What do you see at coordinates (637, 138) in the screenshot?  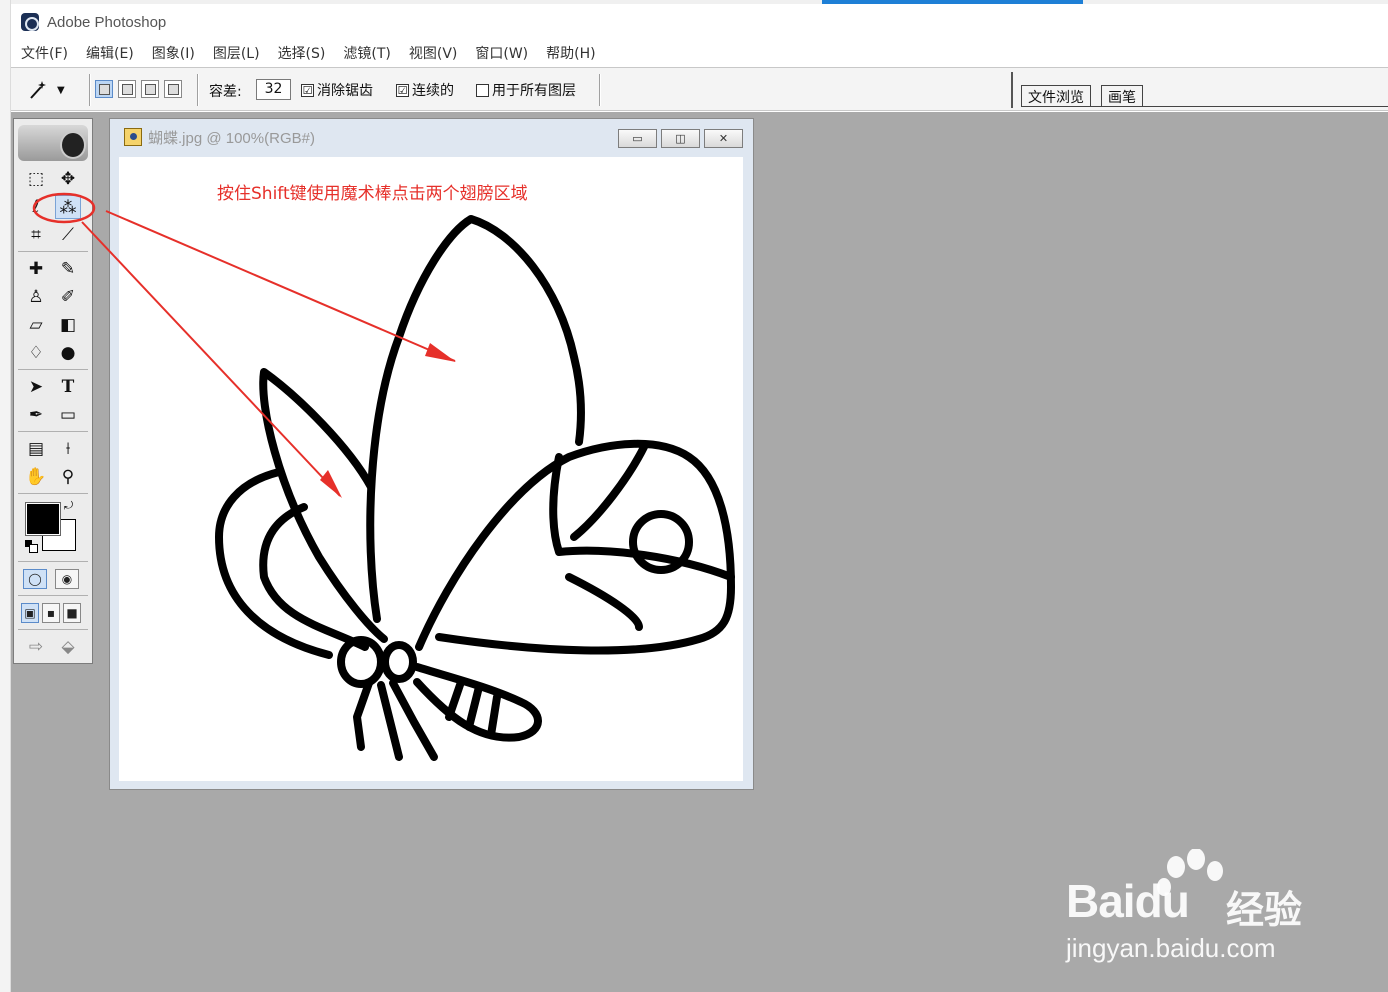 I see `minimize-button: ▭` at bounding box center [637, 138].